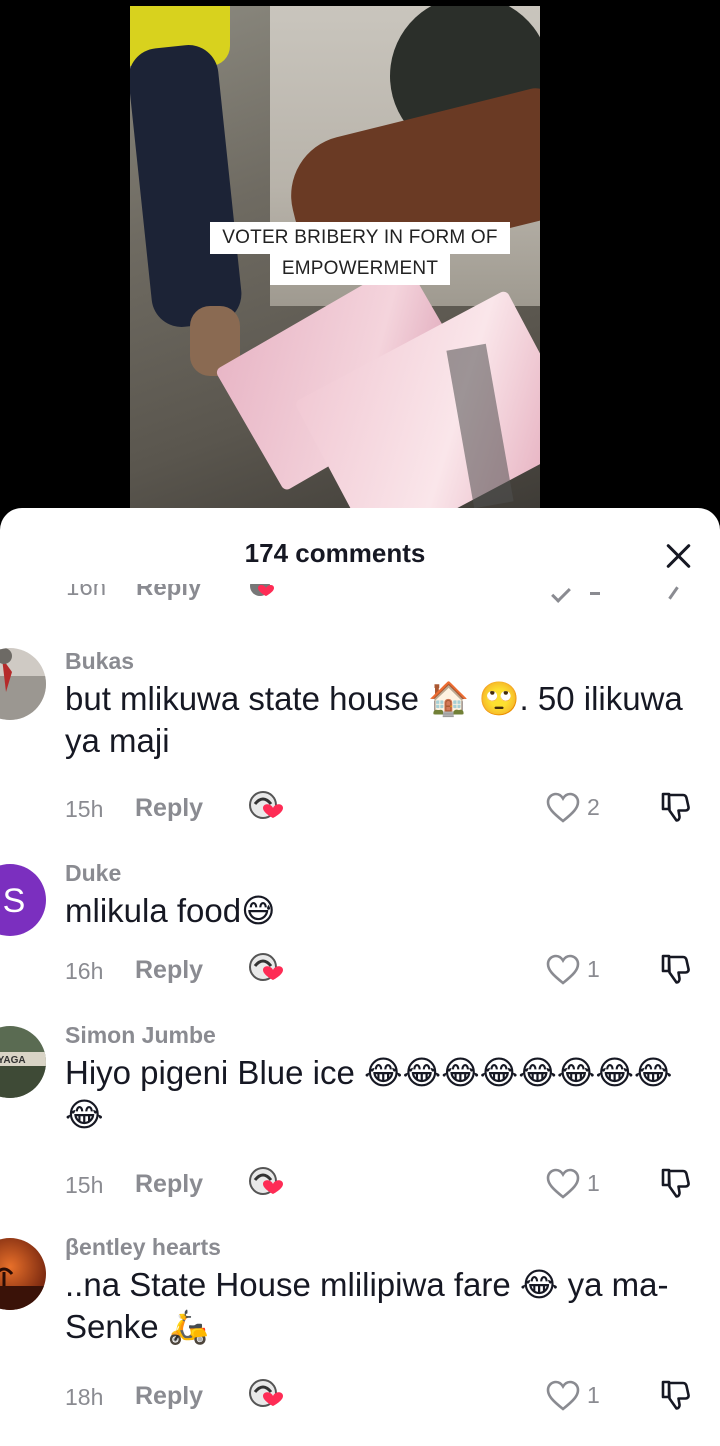 The width and height of the screenshot is (720, 1446). What do you see at coordinates (678, 556) in the screenshot?
I see `close-icon` at bounding box center [678, 556].